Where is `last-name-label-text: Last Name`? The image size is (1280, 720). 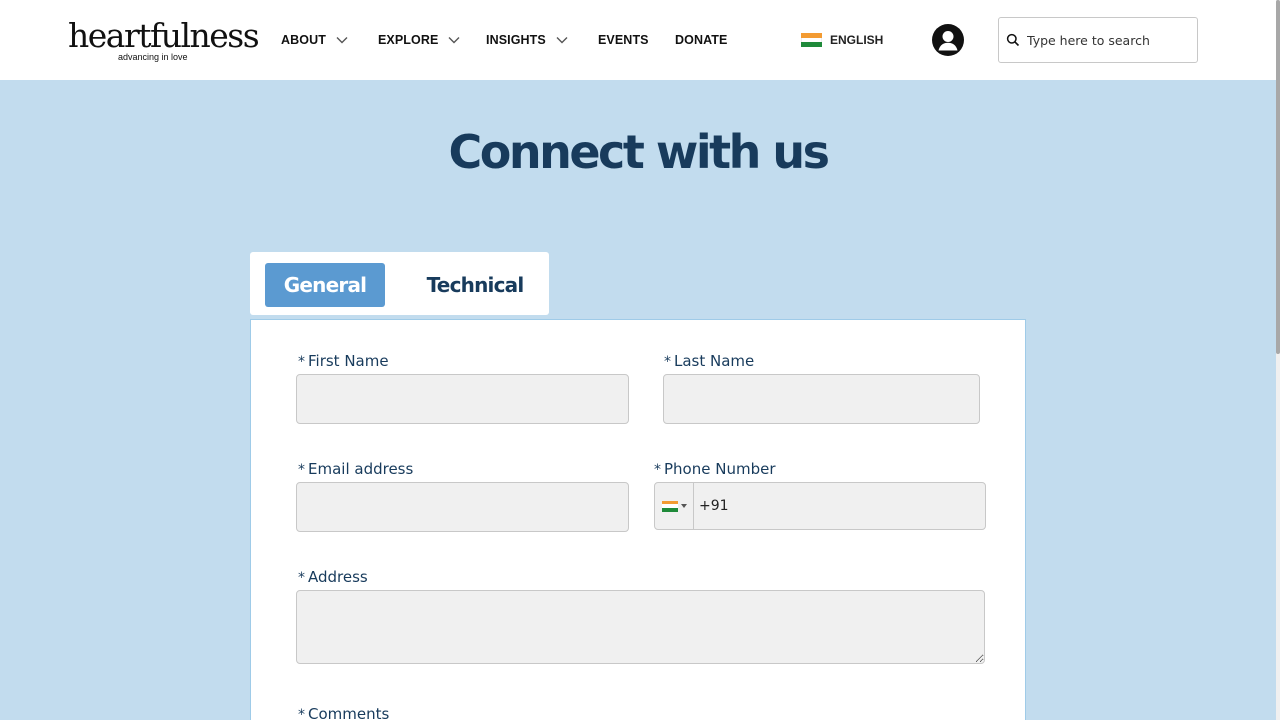
last-name-label-text: Last Name is located at coordinates (714, 361).